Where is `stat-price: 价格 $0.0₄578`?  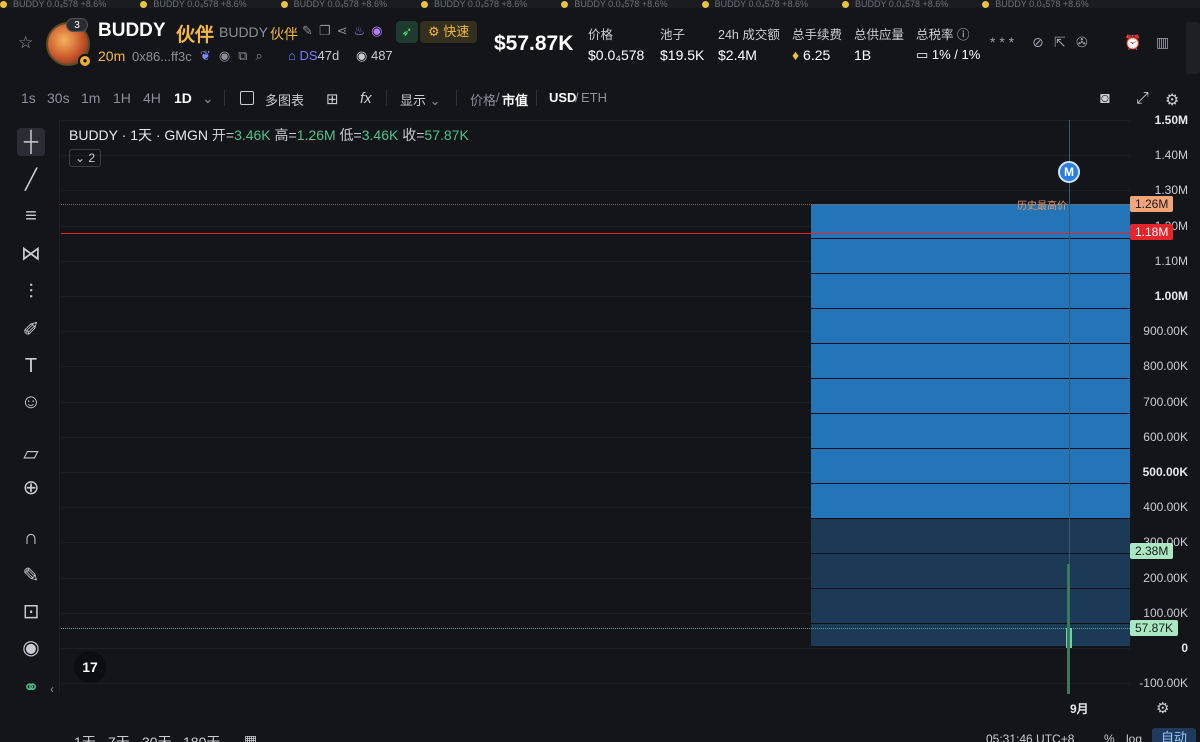
stat-price: 价格 $0.0₄578 is located at coordinates (616, 43).